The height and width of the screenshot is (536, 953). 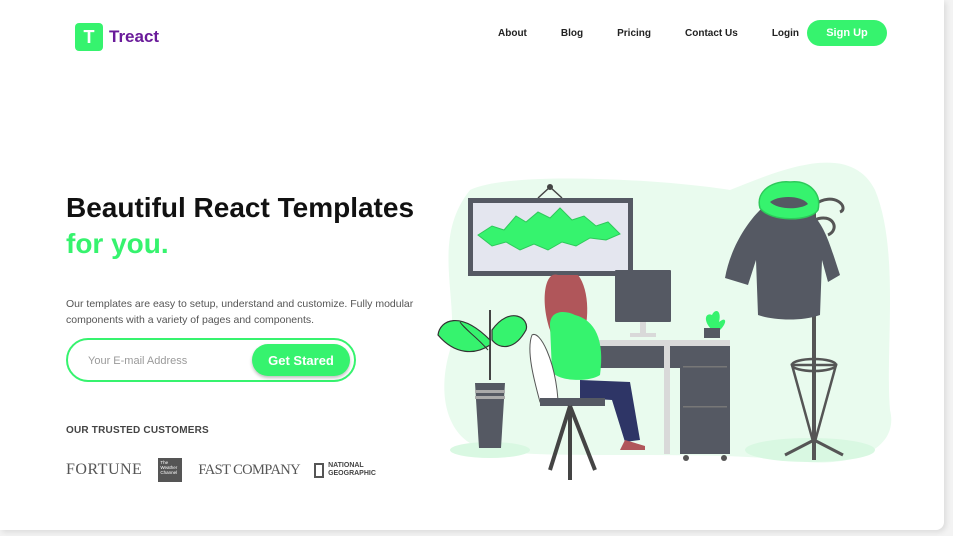 I want to click on monitor, so click(x=643, y=296).